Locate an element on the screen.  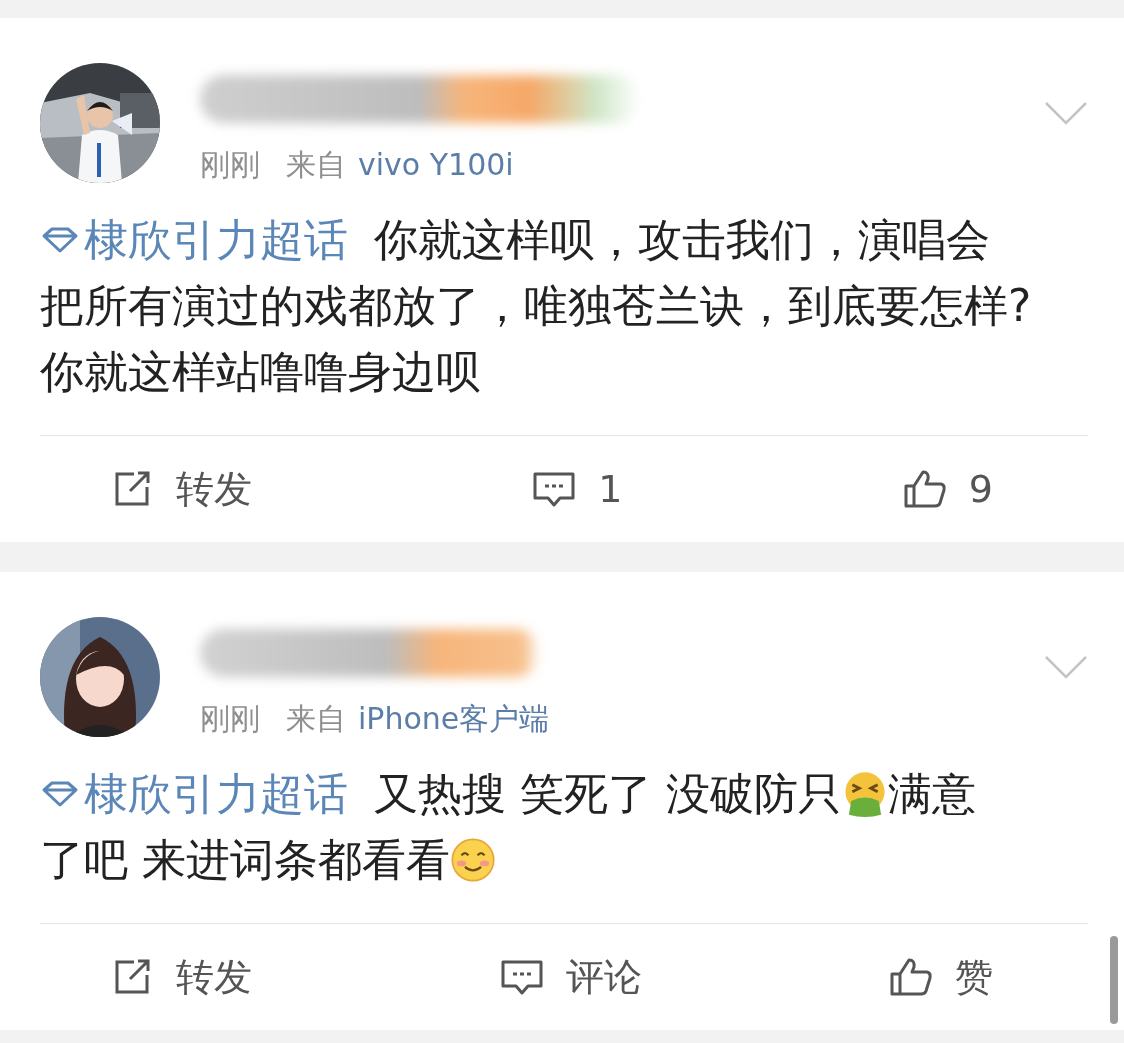
source-link: vivo Y100i is located at coordinates (436, 165).